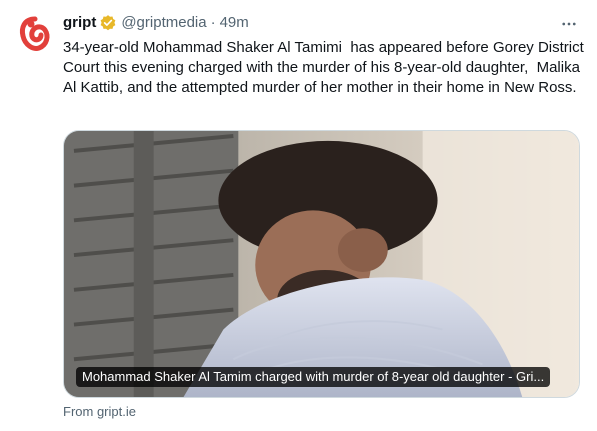 The width and height of the screenshot is (597, 431). Describe the element at coordinates (99, 412) in the screenshot. I see `link-source: From gript.ie` at that location.